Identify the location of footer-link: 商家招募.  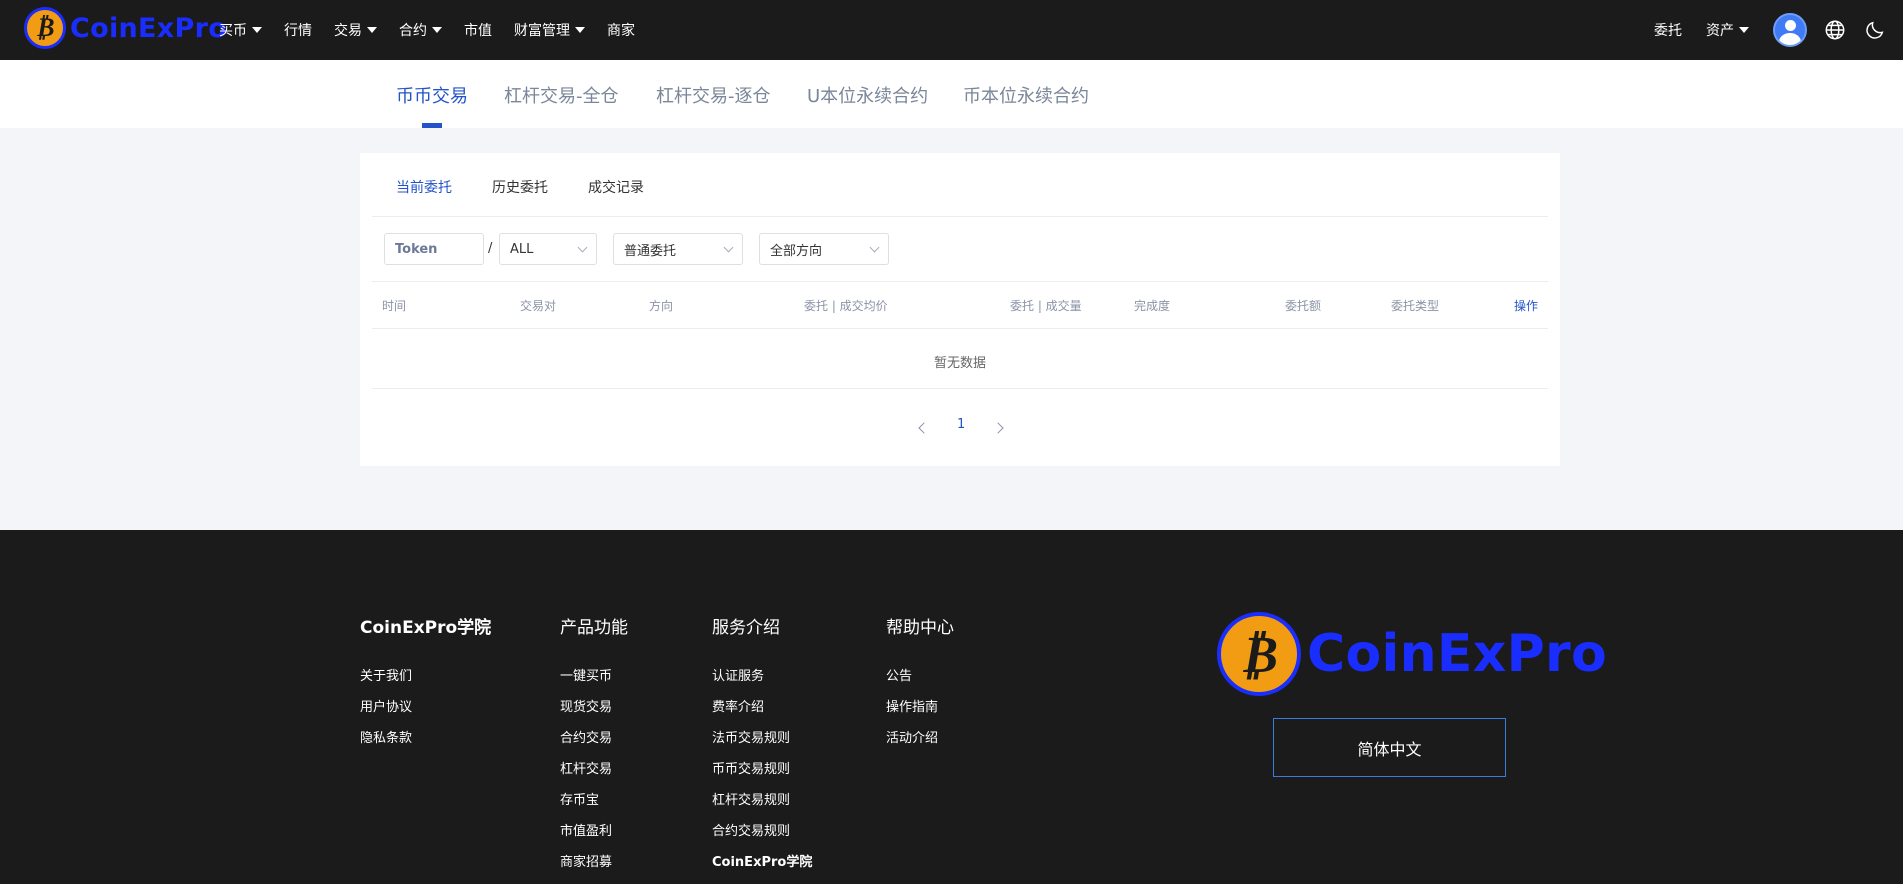
(586, 860).